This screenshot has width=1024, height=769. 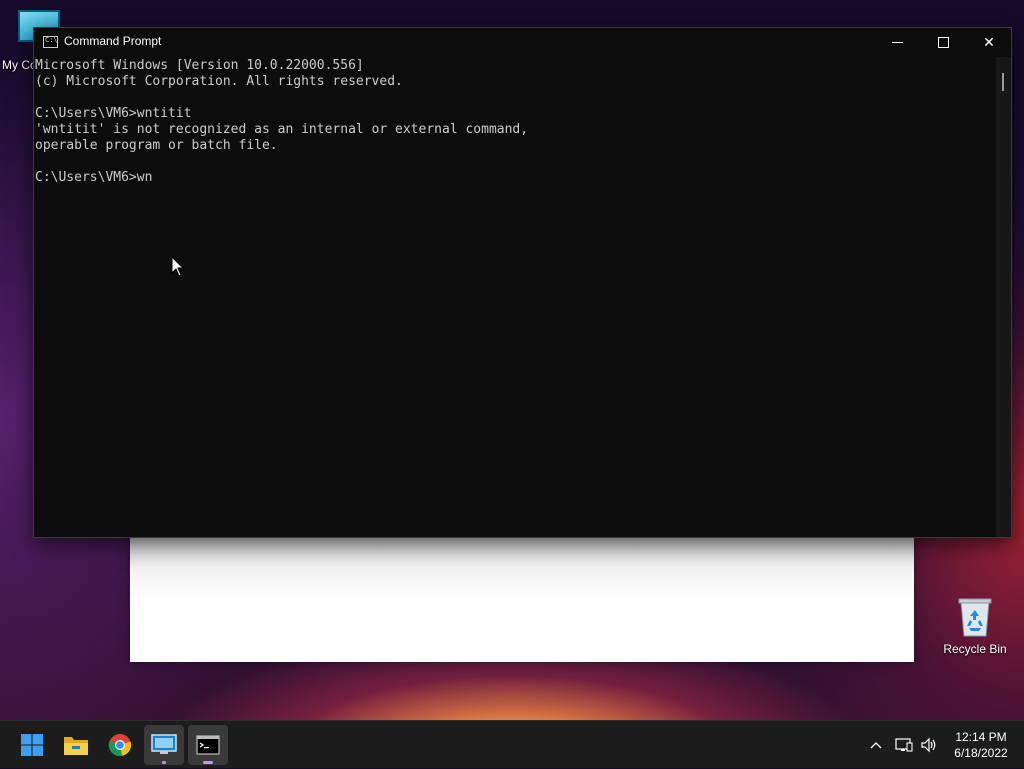 I want to click on title-bar: C:\ Command Prompt ✕, so click(x=522, y=42).